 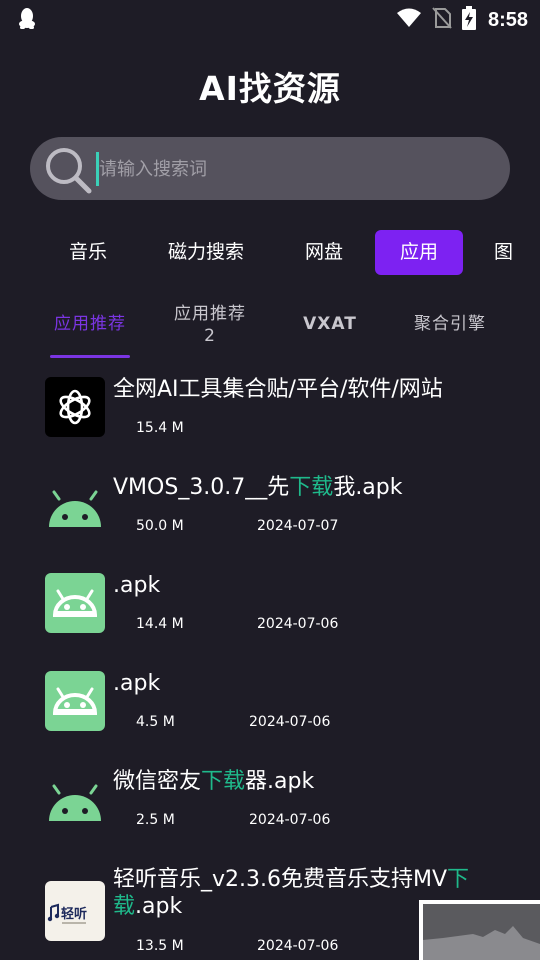 What do you see at coordinates (479, 930) in the screenshot?
I see `floating-mini-window` at bounding box center [479, 930].